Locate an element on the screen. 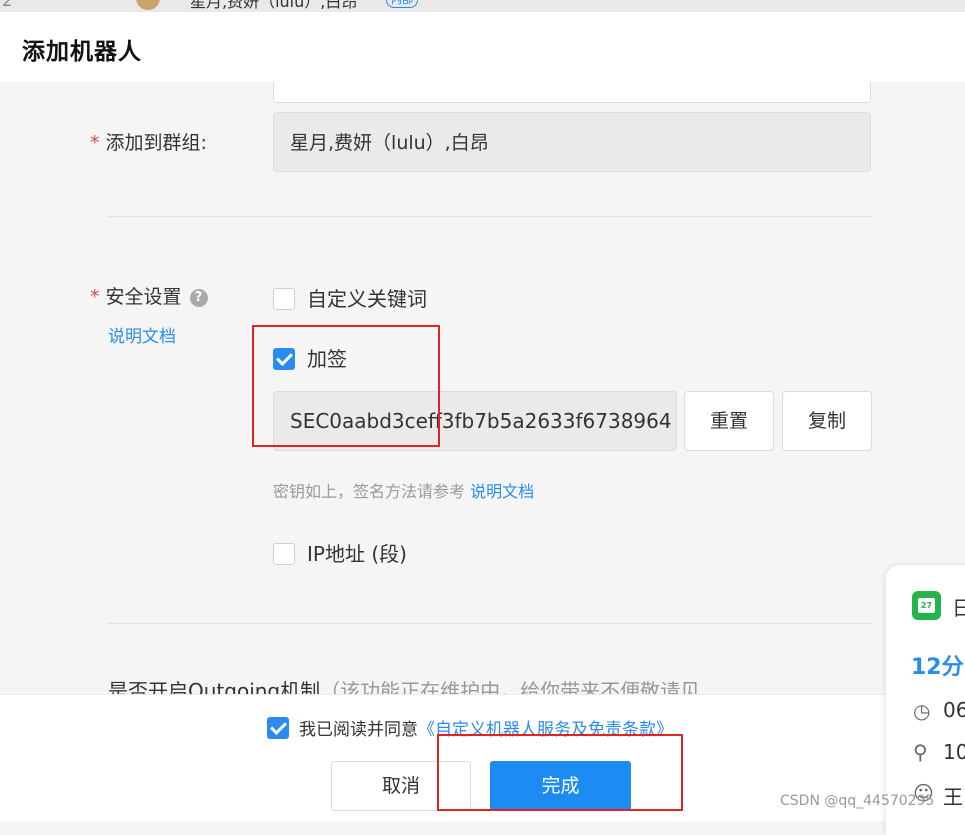  dialog-footer: 我已阅读并同意《自定义机器人服务及免责条款》 取消 完成 is located at coordinates (443, 757).